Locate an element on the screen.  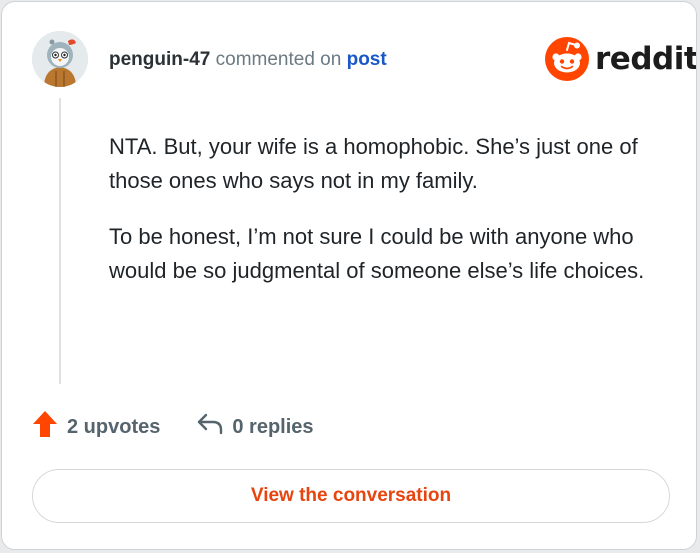
replies-button: 0 replies is located at coordinates (255, 427).